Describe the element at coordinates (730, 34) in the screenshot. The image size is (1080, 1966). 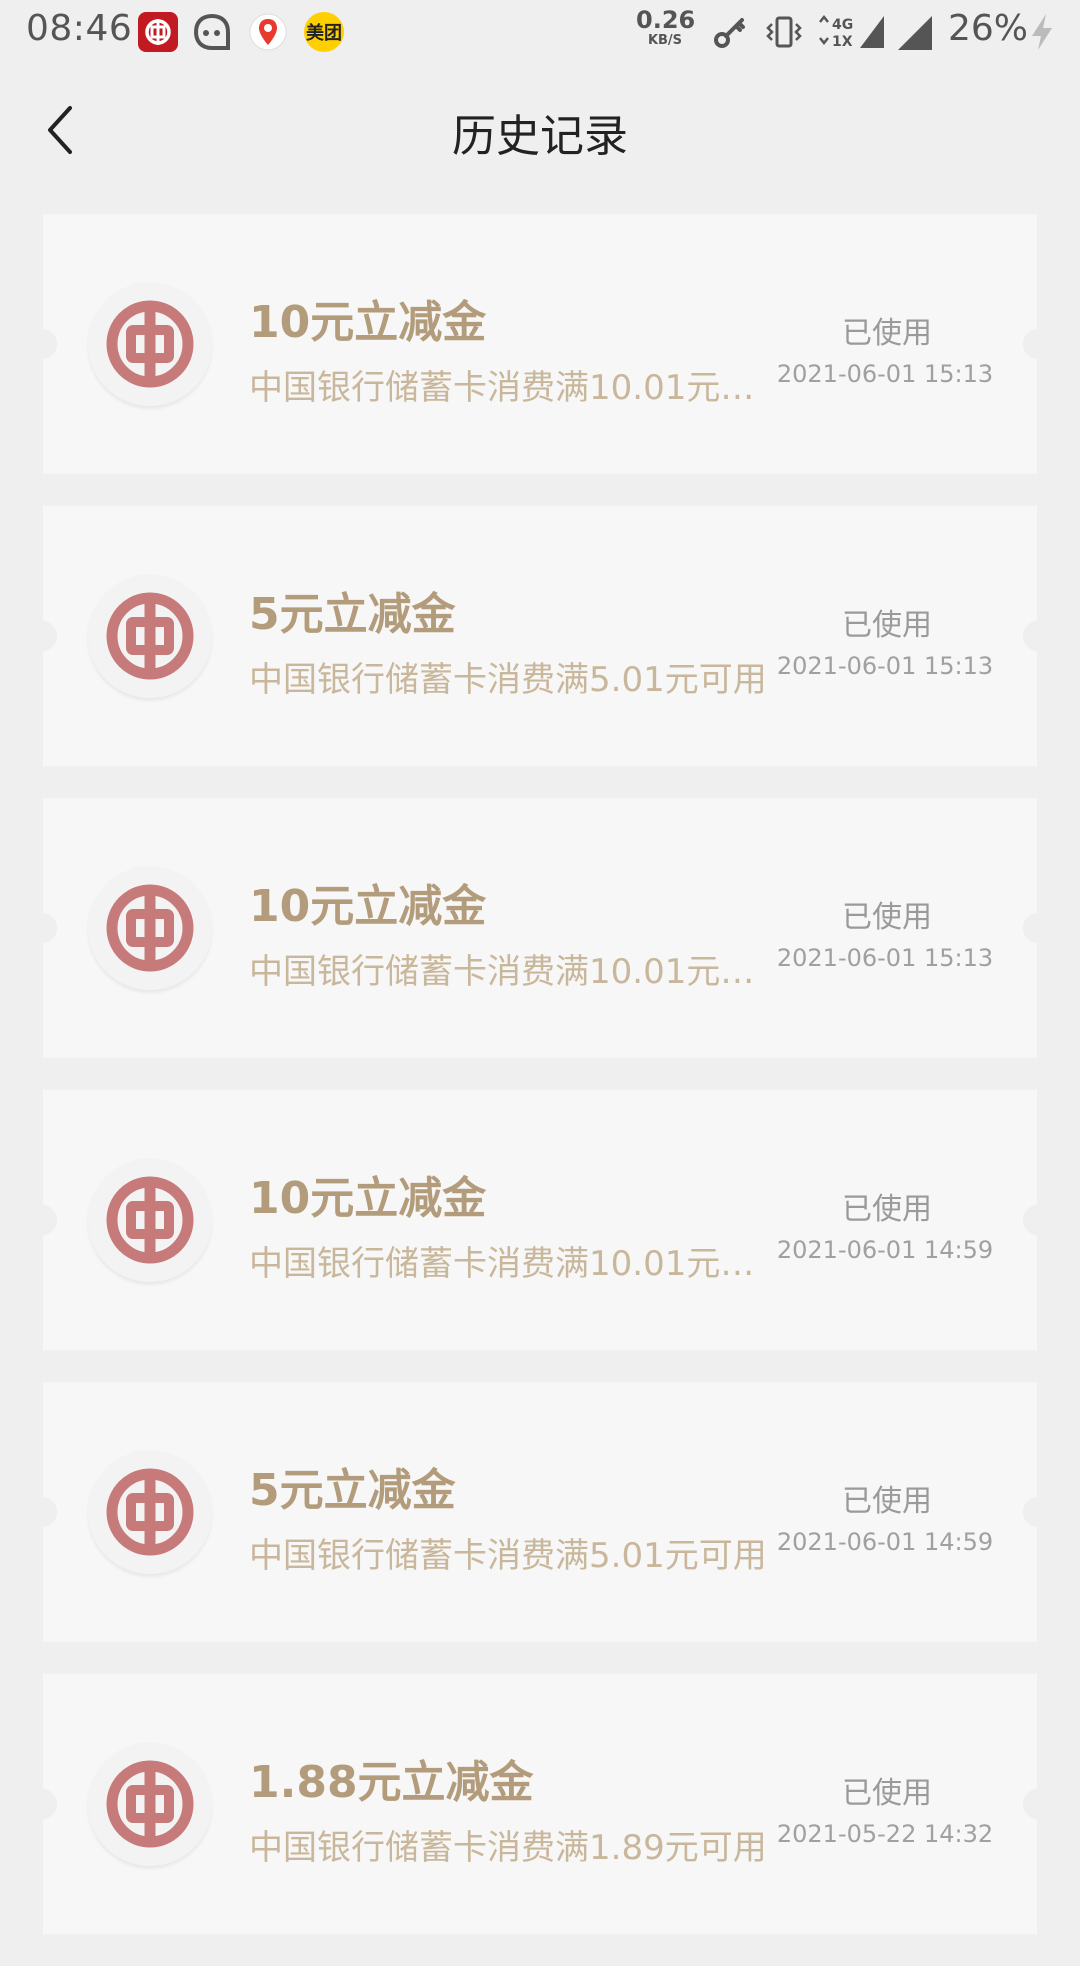
I see `key-icon` at that location.